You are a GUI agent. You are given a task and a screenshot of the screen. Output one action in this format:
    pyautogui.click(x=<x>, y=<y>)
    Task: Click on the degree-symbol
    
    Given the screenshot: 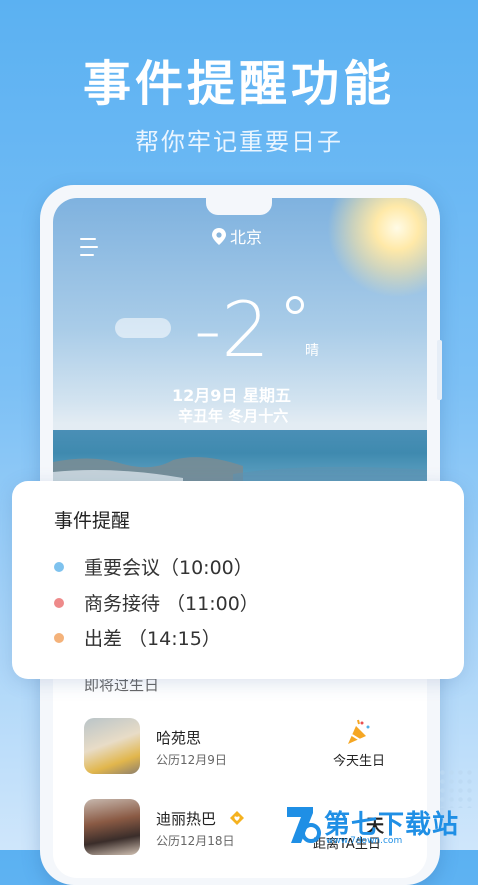 What is the action you would take?
    pyautogui.click(x=295, y=305)
    